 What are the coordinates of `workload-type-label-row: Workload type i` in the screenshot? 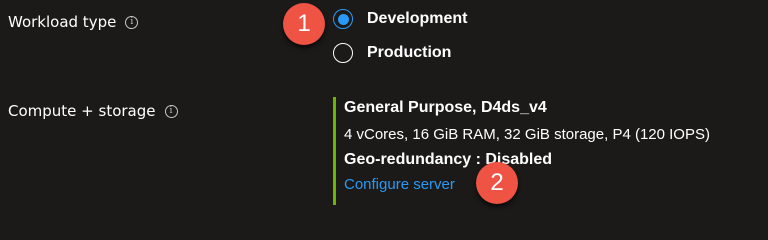 It's located at (73, 22).